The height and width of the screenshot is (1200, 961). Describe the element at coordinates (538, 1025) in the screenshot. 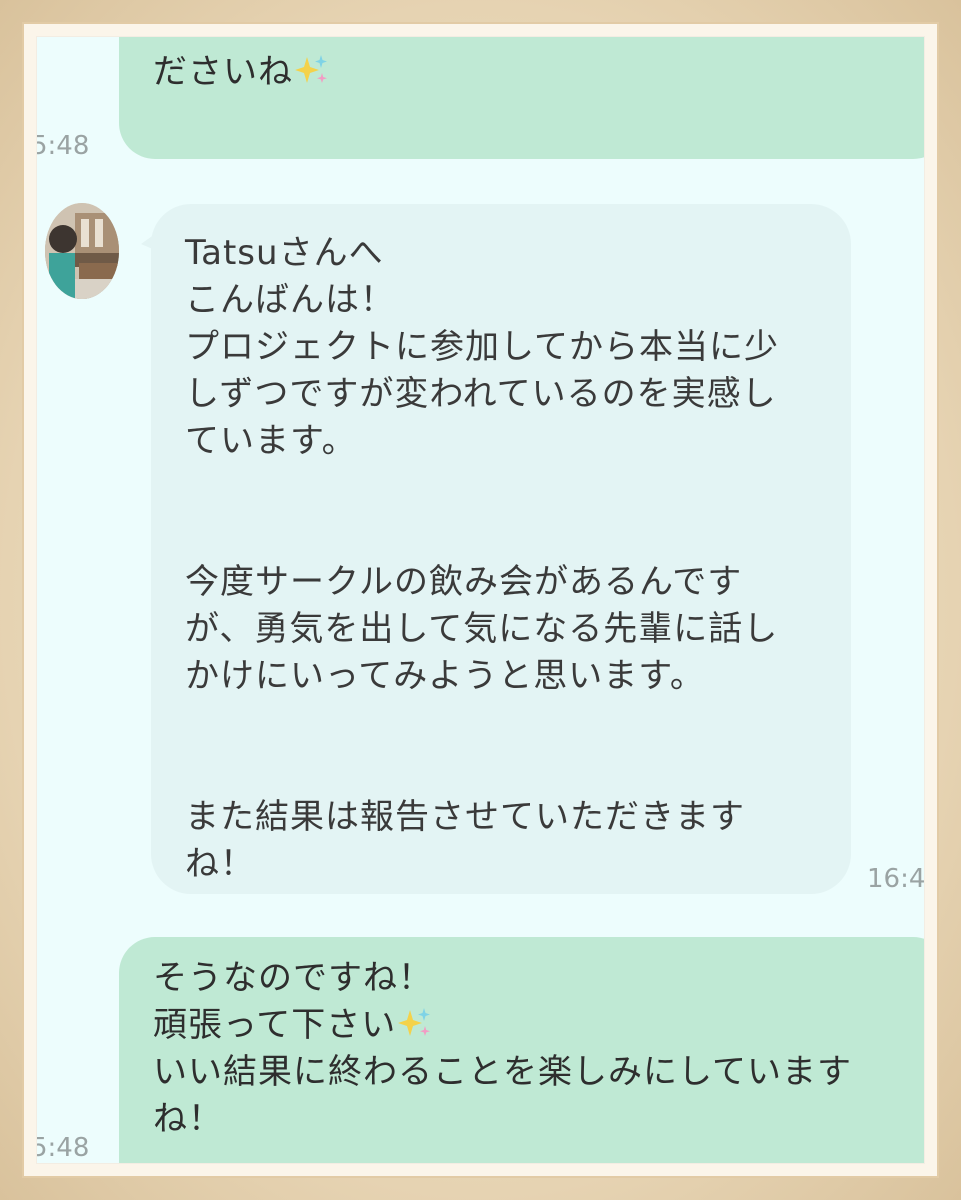

I see `message-line: 頑張って下さい` at that location.